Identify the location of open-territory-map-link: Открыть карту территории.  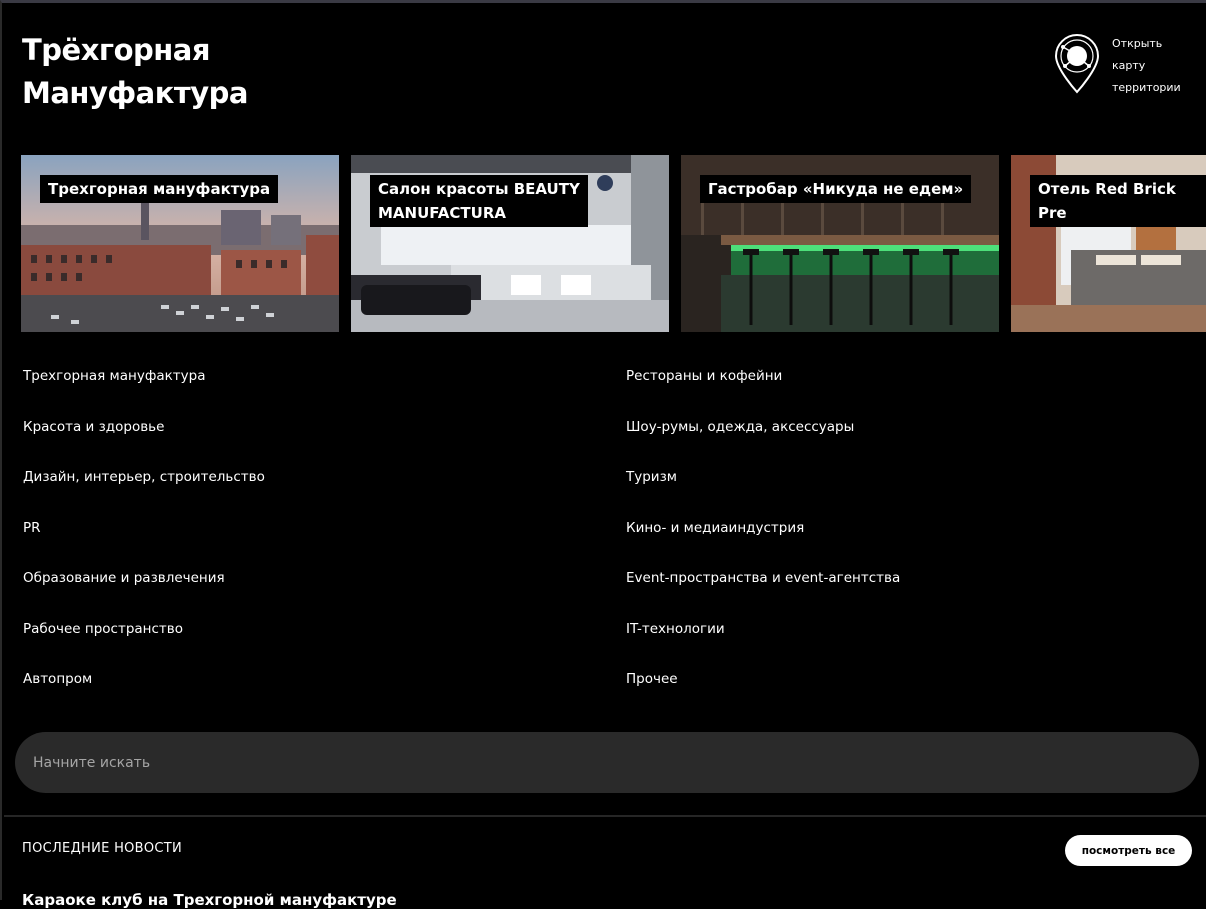
(1127, 66).